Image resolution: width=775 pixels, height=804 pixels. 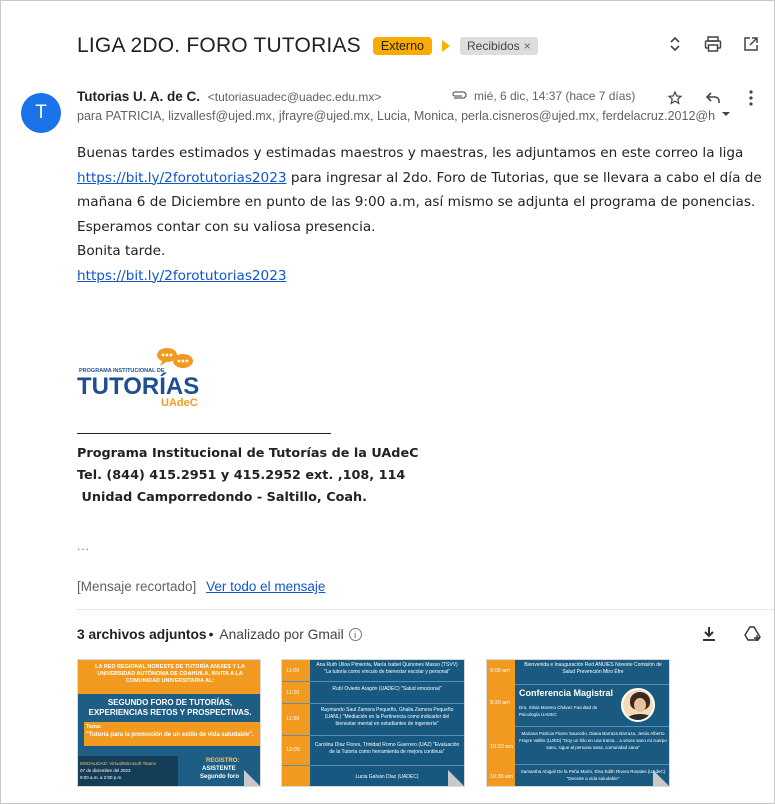 I want to click on forum-link-2: https://bit.ly/2forotutorias2023, so click(x=182, y=276).